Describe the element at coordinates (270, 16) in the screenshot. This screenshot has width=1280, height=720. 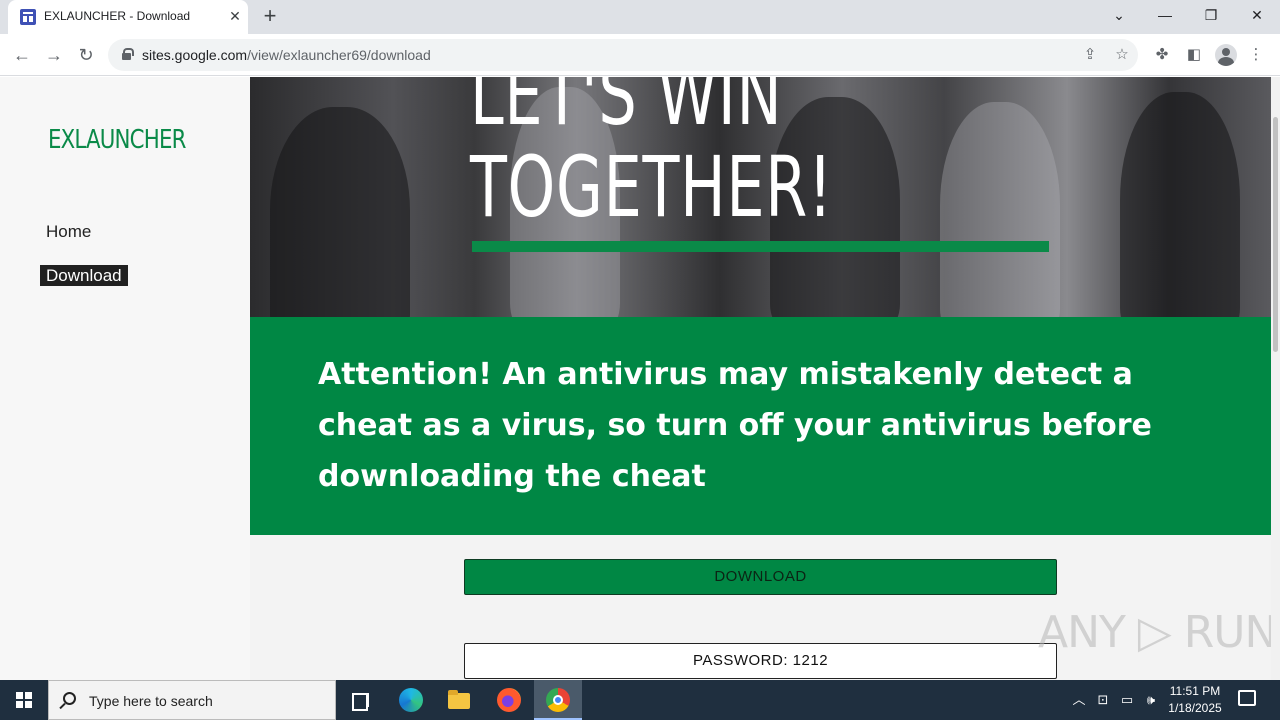
I see `new-tab-button: +` at that location.